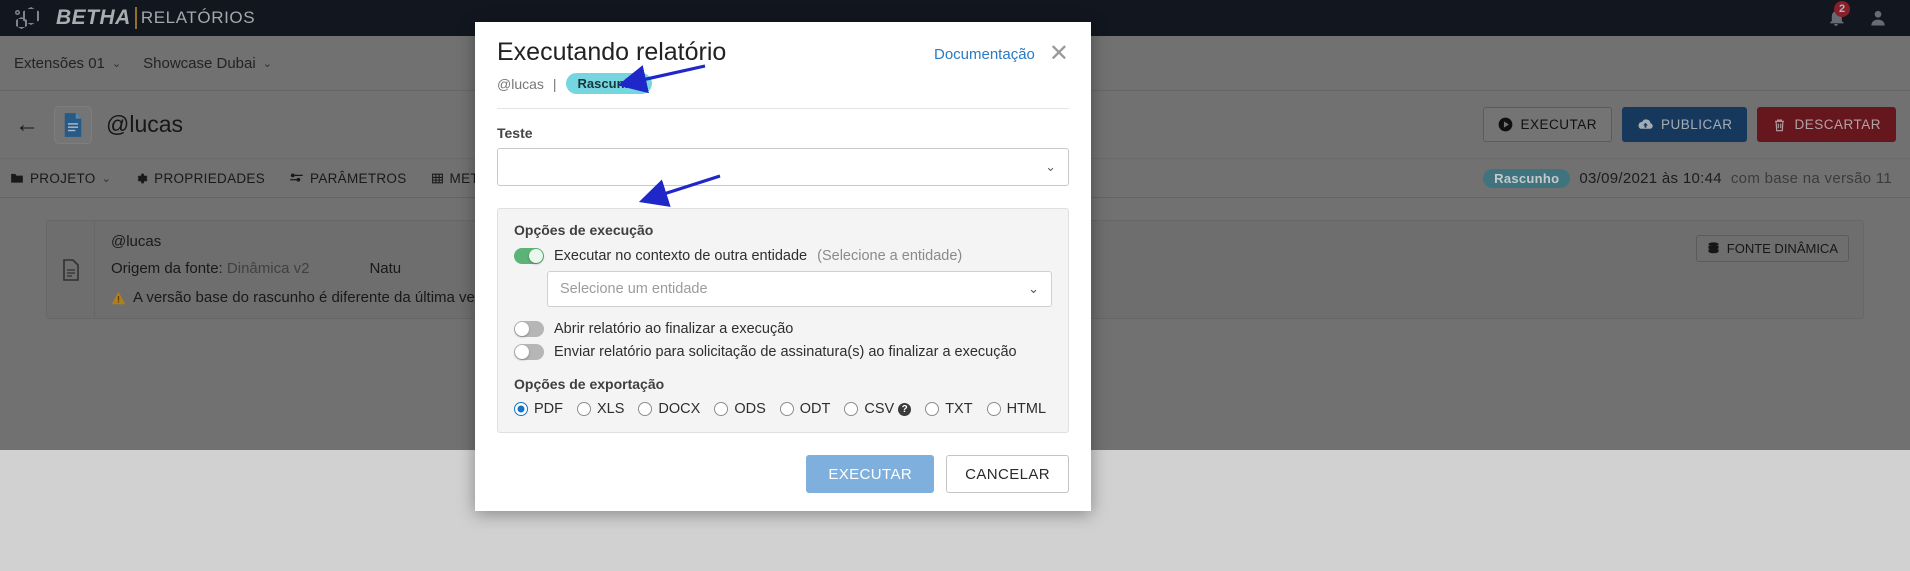  What do you see at coordinates (679, 409) in the screenshot?
I see `radio-label: DOCX` at bounding box center [679, 409].